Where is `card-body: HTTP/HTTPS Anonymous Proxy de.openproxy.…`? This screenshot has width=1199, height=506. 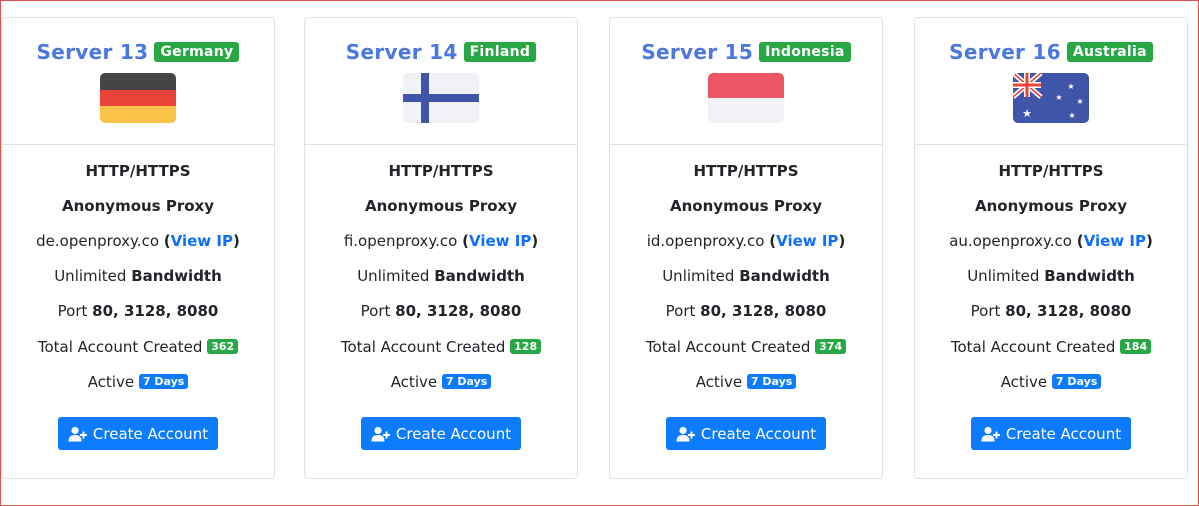 card-body: HTTP/HTTPS Anonymous Proxy de.openproxy.… is located at coordinates (138, 302).